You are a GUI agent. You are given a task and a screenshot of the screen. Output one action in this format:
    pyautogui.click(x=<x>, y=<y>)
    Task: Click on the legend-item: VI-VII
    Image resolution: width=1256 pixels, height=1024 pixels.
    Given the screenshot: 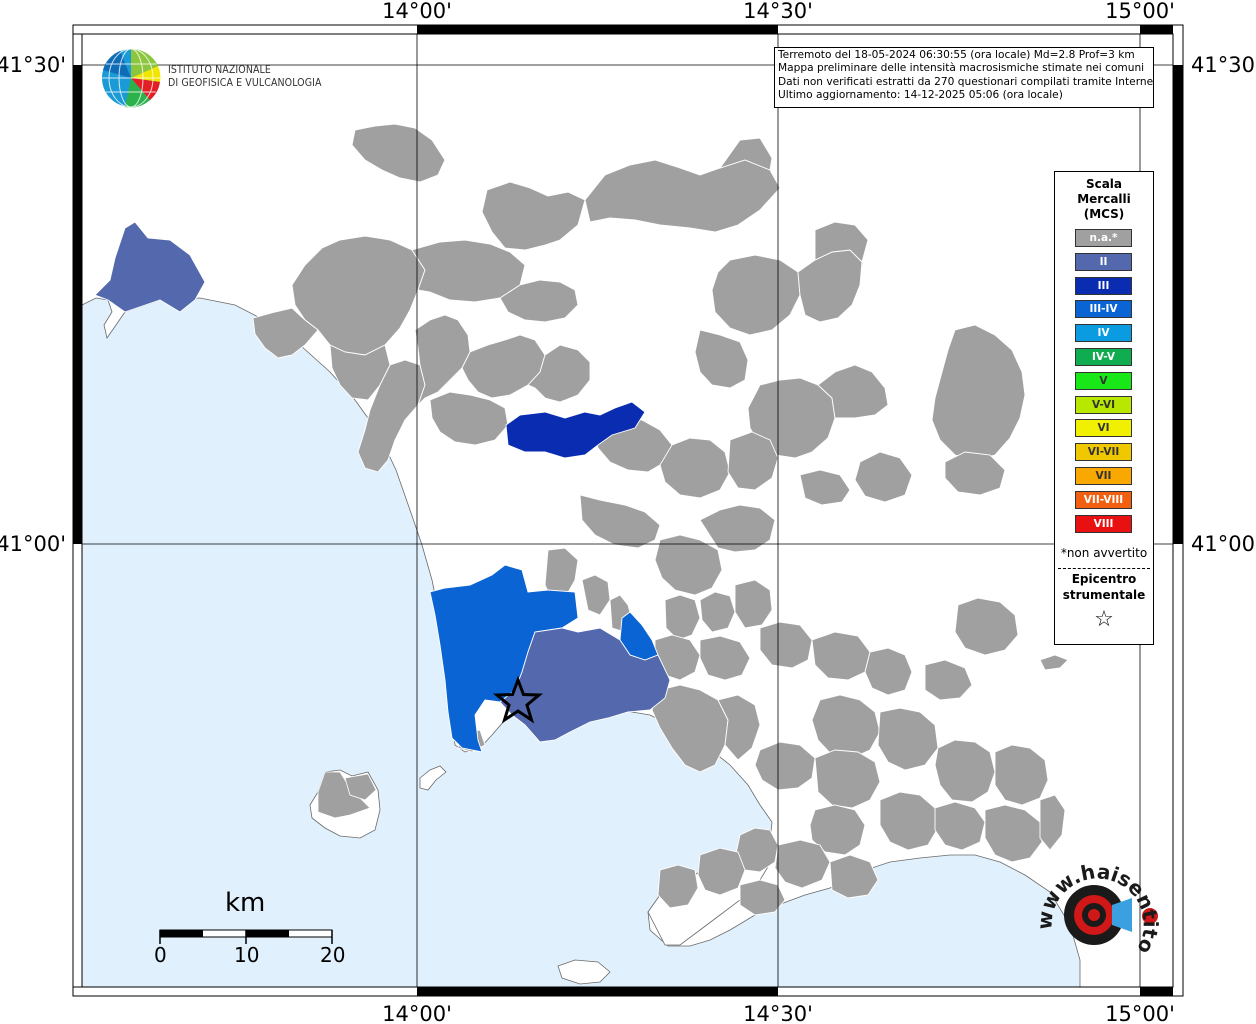 What is the action you would take?
    pyautogui.click(x=1103, y=452)
    